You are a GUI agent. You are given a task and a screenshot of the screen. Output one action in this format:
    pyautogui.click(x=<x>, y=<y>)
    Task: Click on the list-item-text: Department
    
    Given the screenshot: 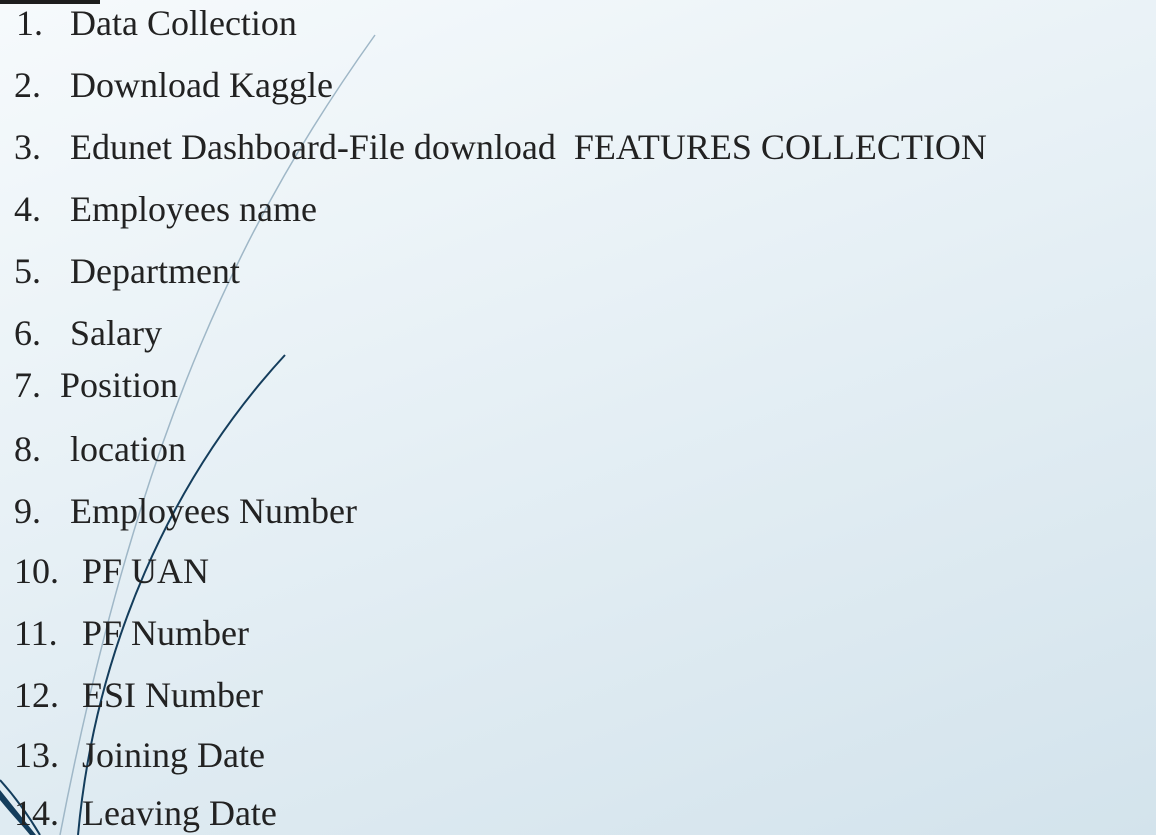 What is the action you would take?
    pyautogui.click(x=155, y=271)
    